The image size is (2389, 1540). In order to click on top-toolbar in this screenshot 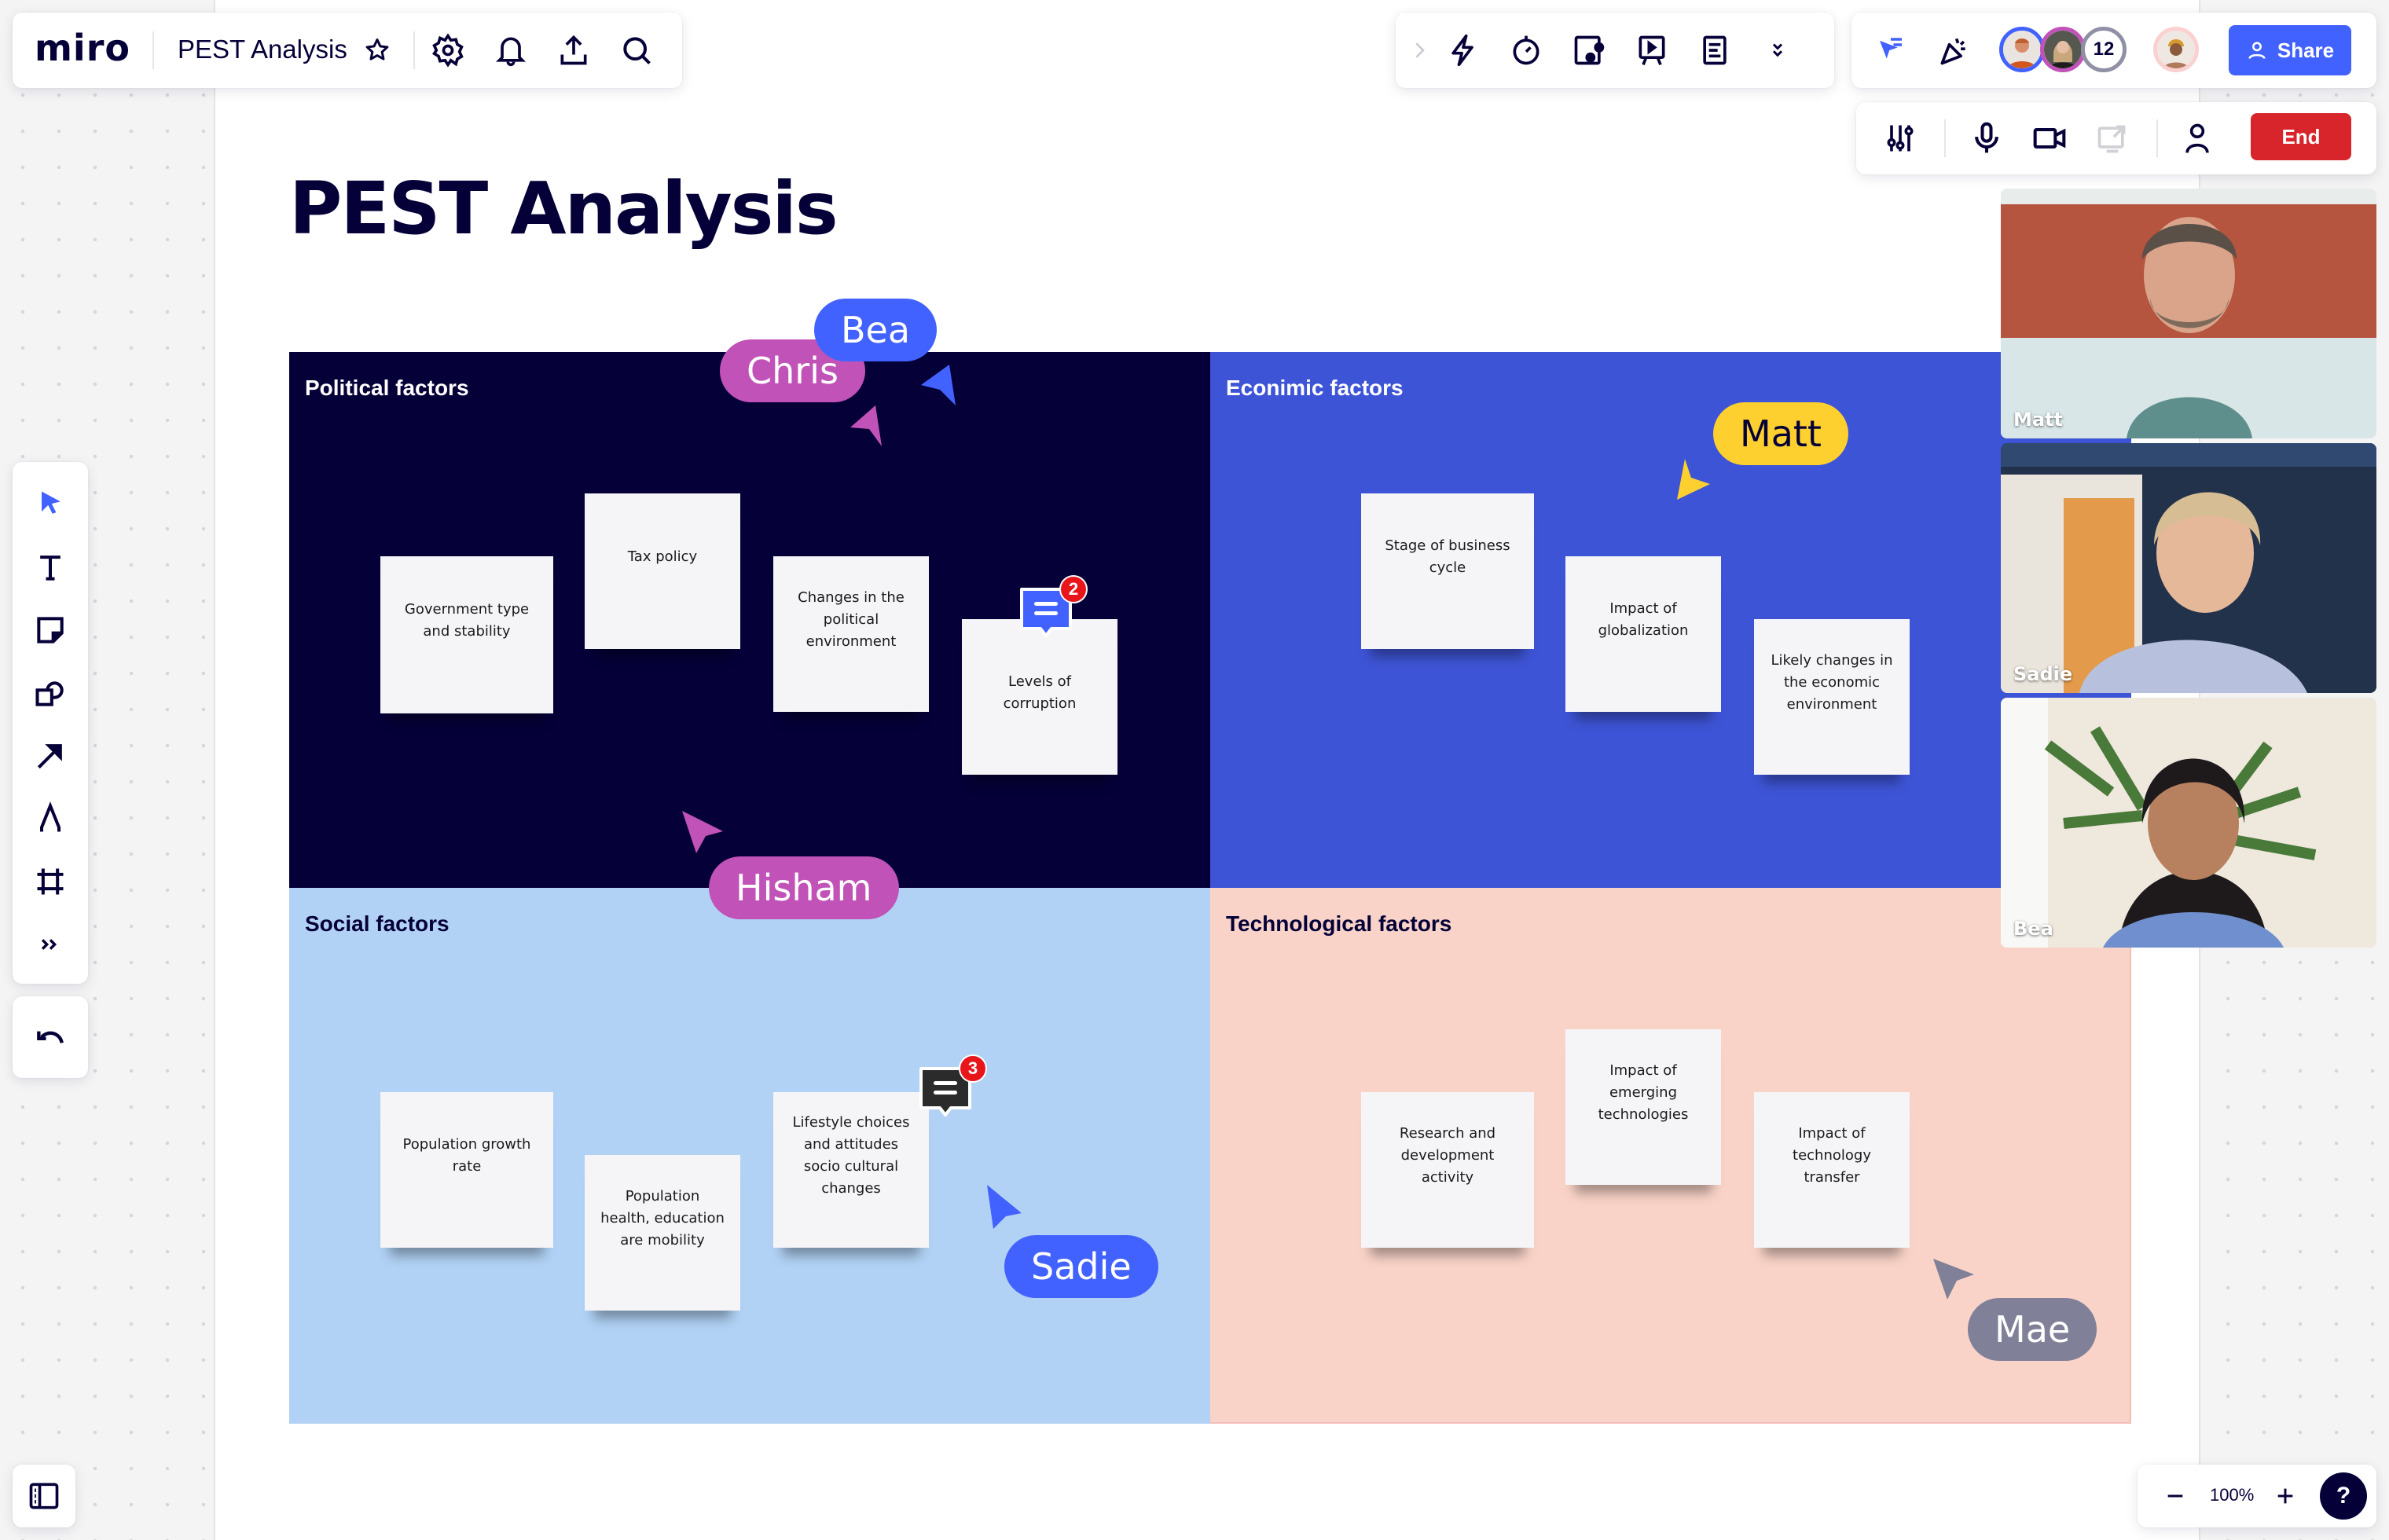, I will do `click(1615, 50)`.